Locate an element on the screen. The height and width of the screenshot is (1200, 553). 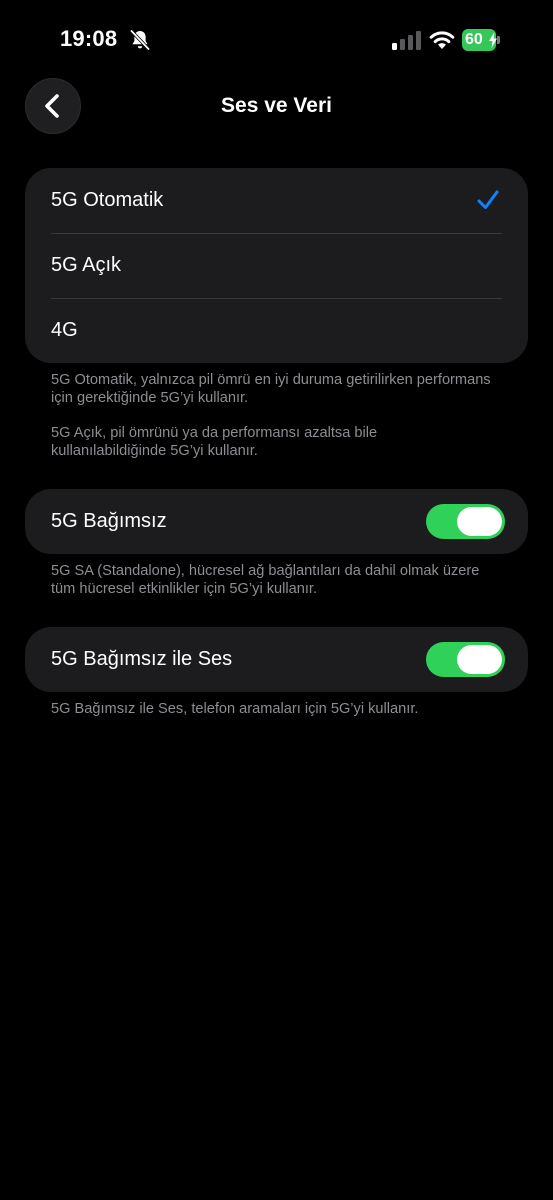
standalone-voice-group: 5G Bağımsız ile Ses is located at coordinates (276, 659).